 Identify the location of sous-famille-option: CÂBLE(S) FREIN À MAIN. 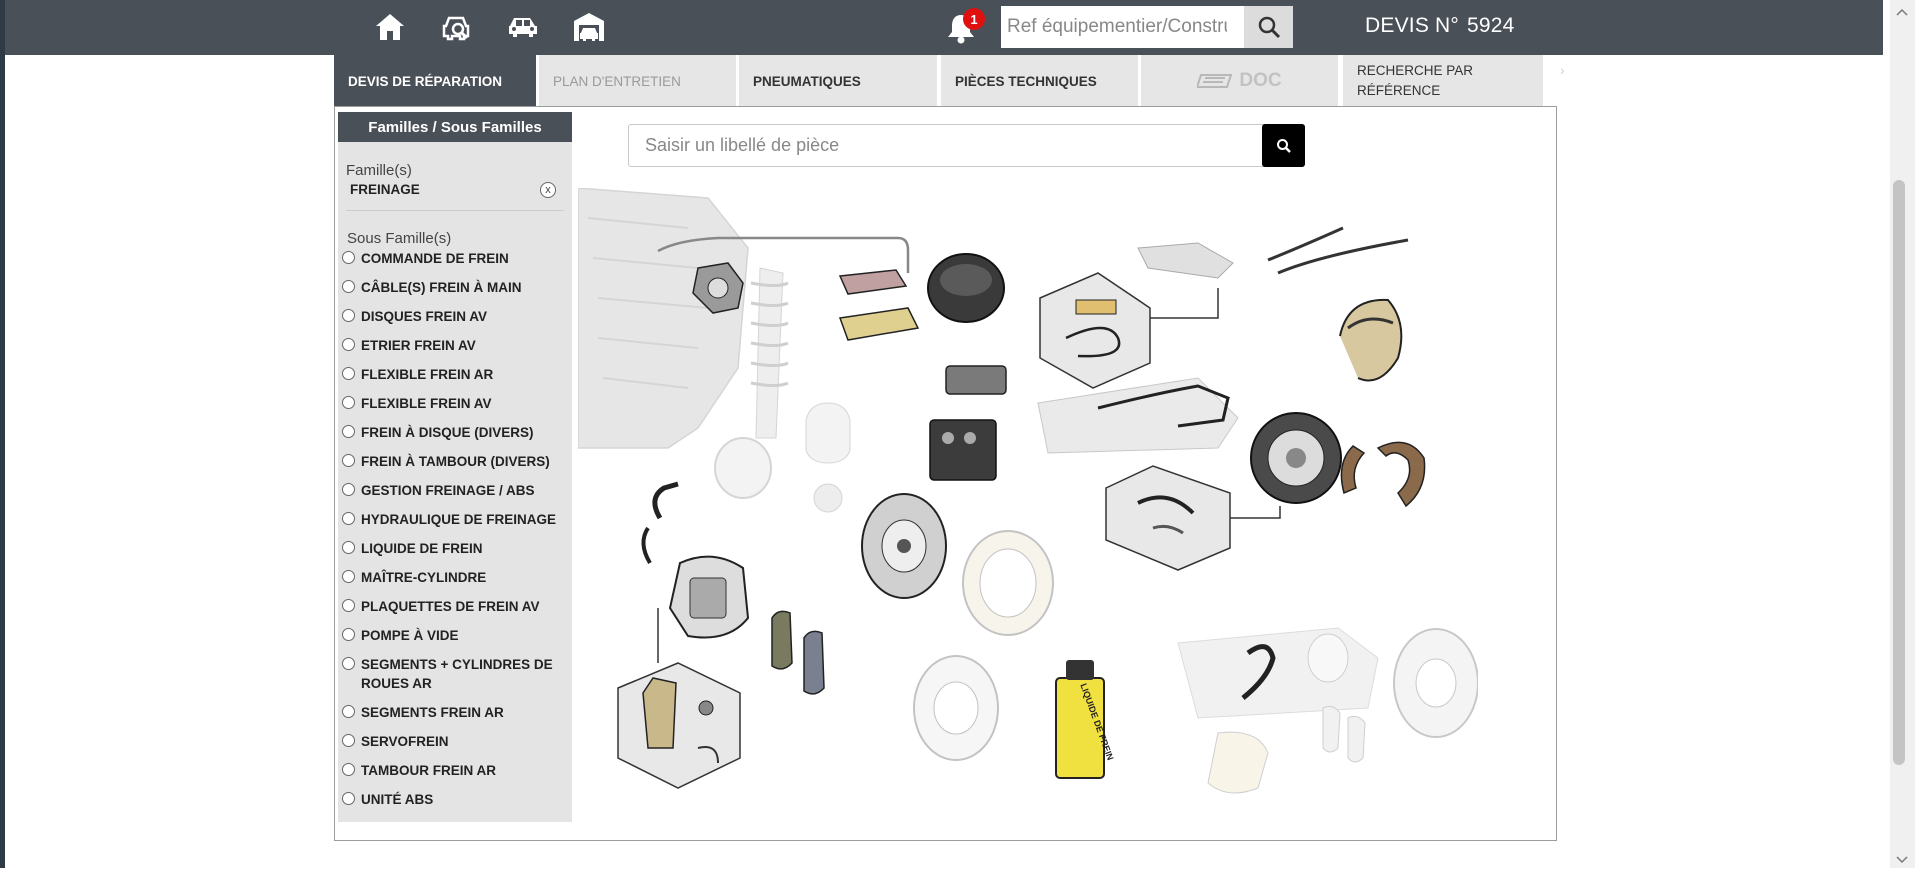
(456, 287).